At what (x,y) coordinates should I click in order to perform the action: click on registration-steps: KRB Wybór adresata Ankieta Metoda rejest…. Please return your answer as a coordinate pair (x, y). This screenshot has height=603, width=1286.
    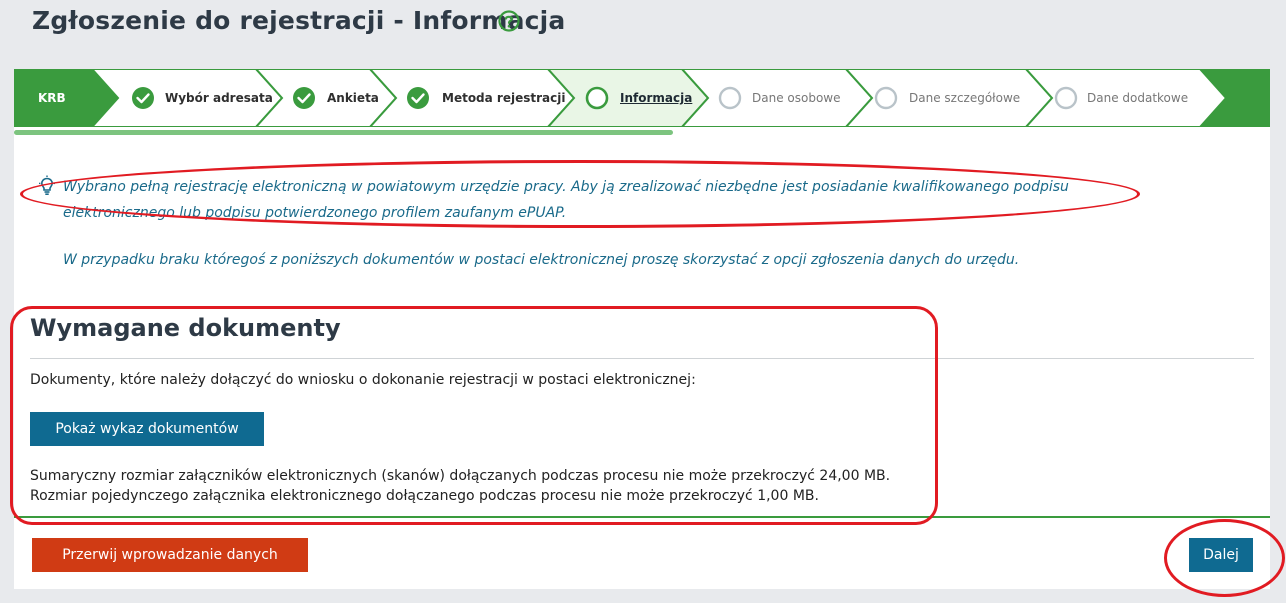
    Looking at the image, I should click on (642, 98).